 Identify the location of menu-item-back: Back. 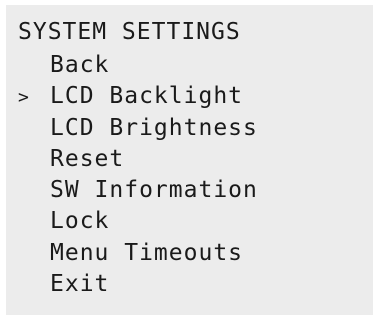
(136, 65).